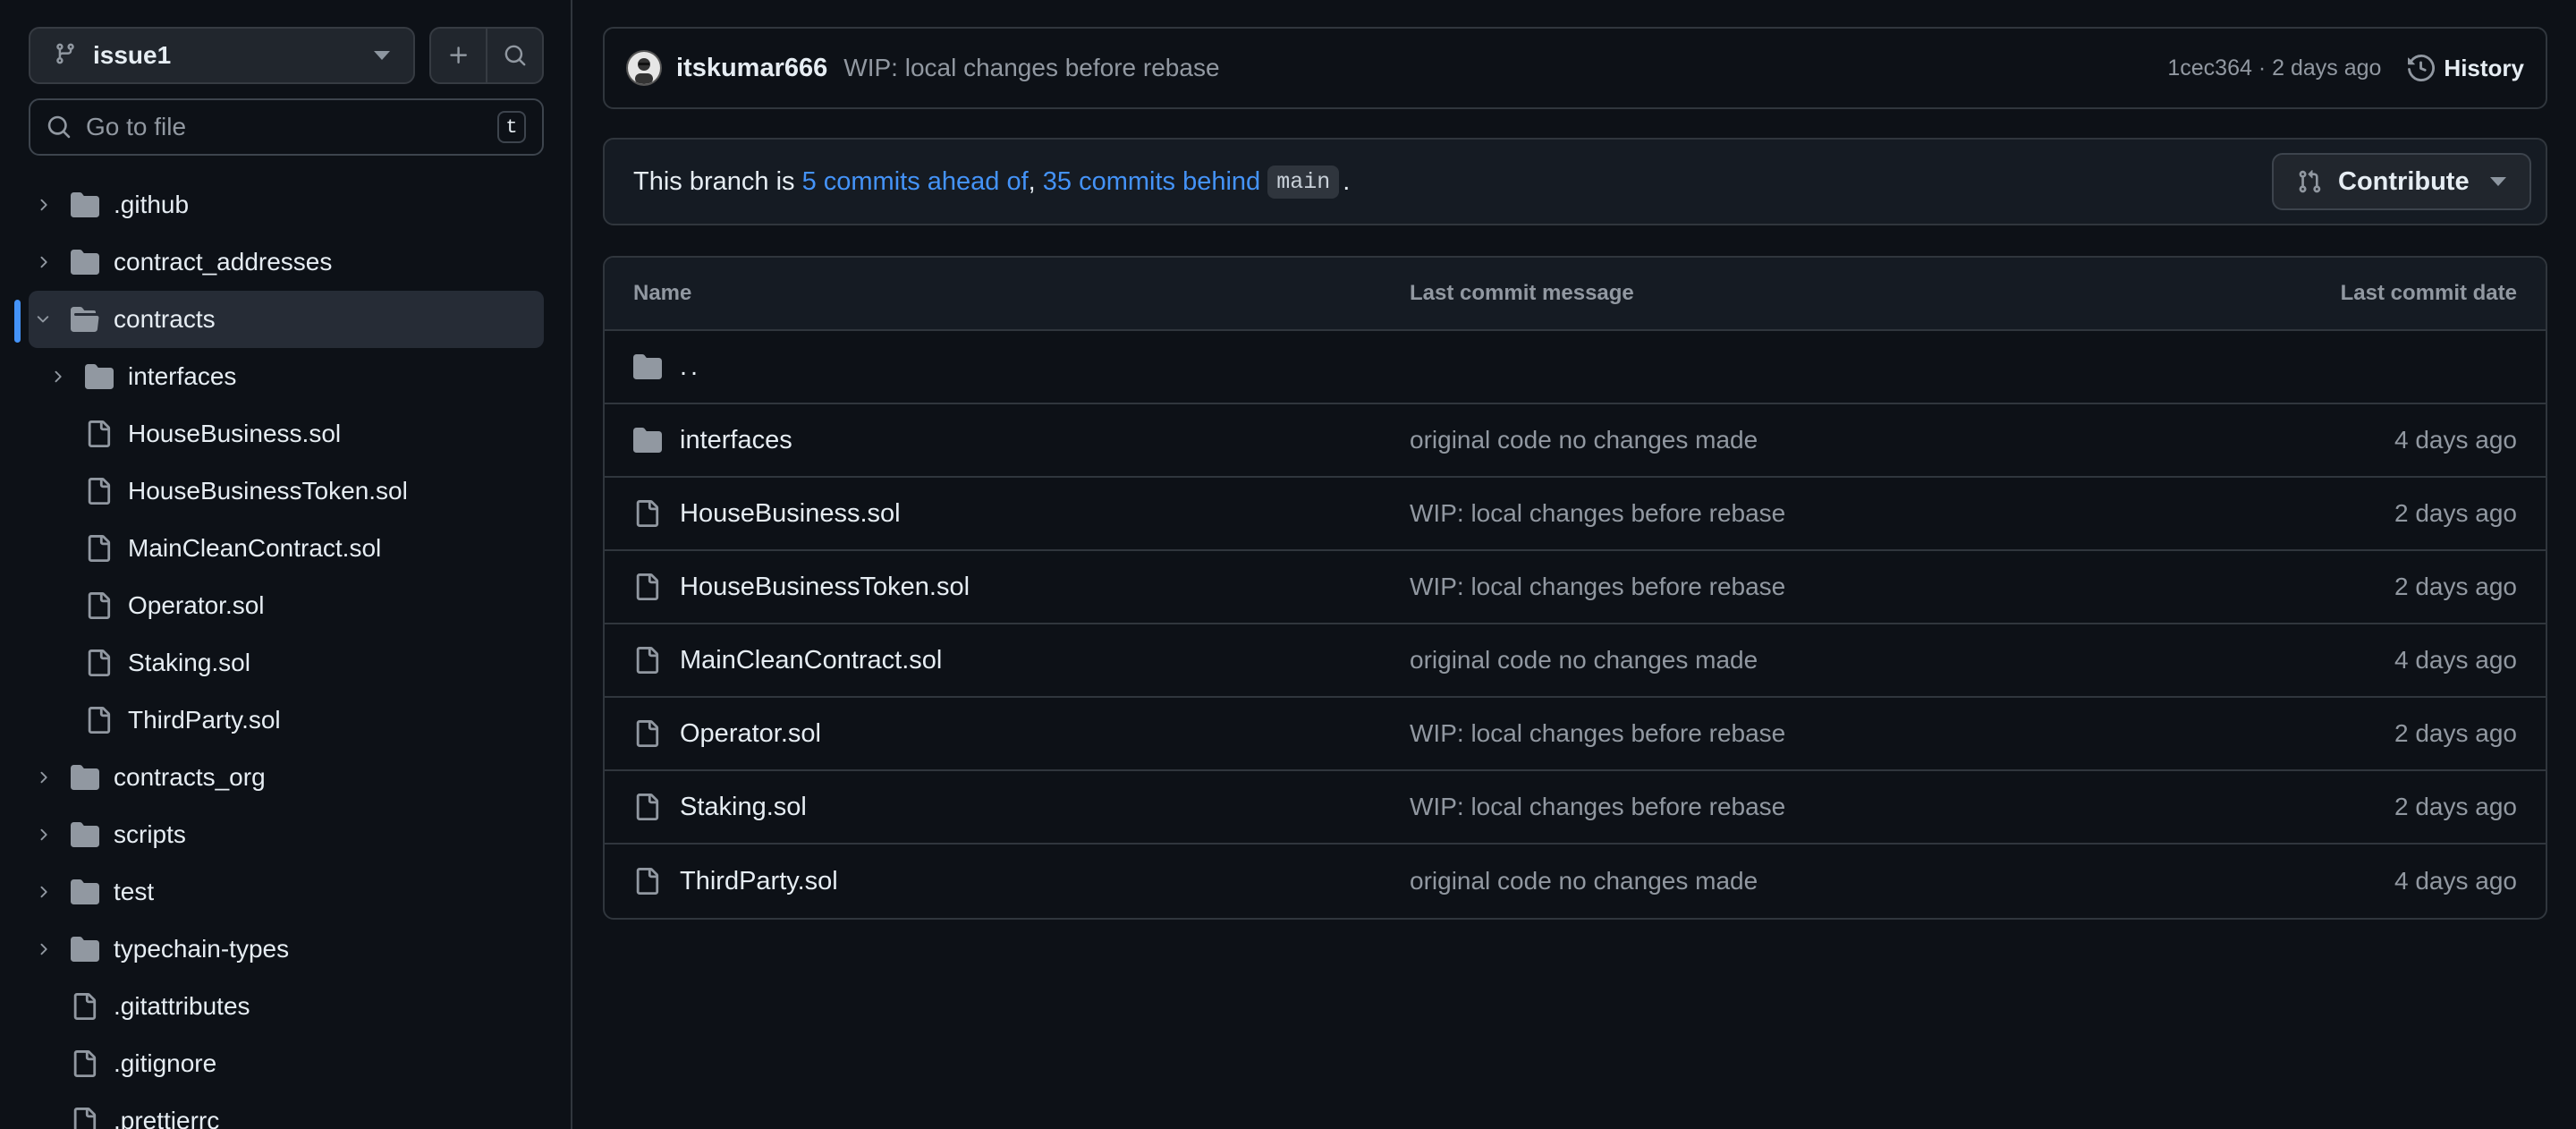  I want to click on contribute-label: Contribute, so click(2404, 181).